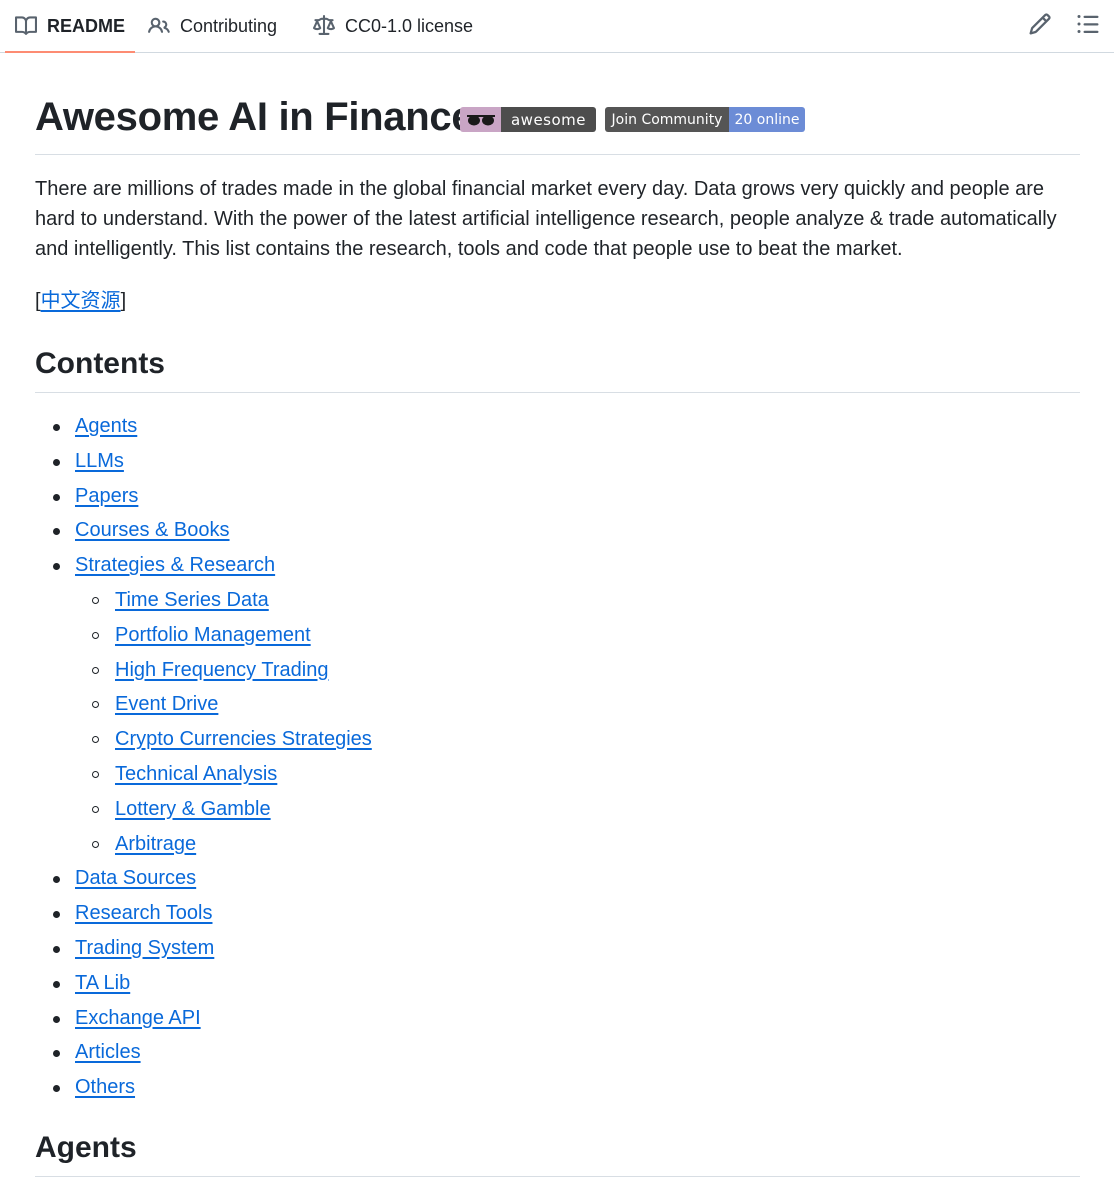  Describe the element at coordinates (385, 1087) in the screenshot. I see `contents-item: Others` at that location.